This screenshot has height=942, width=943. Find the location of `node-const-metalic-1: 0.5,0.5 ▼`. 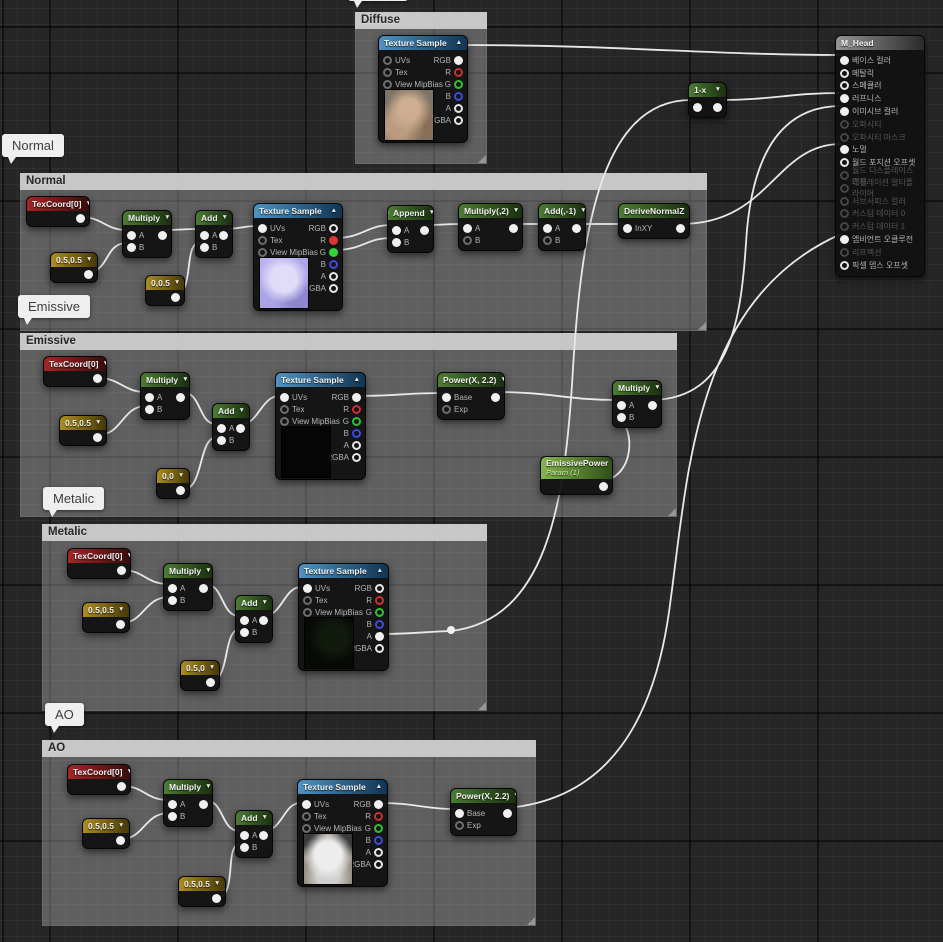

node-const-metalic-1: 0.5,0.5 ▼ is located at coordinates (106, 617).